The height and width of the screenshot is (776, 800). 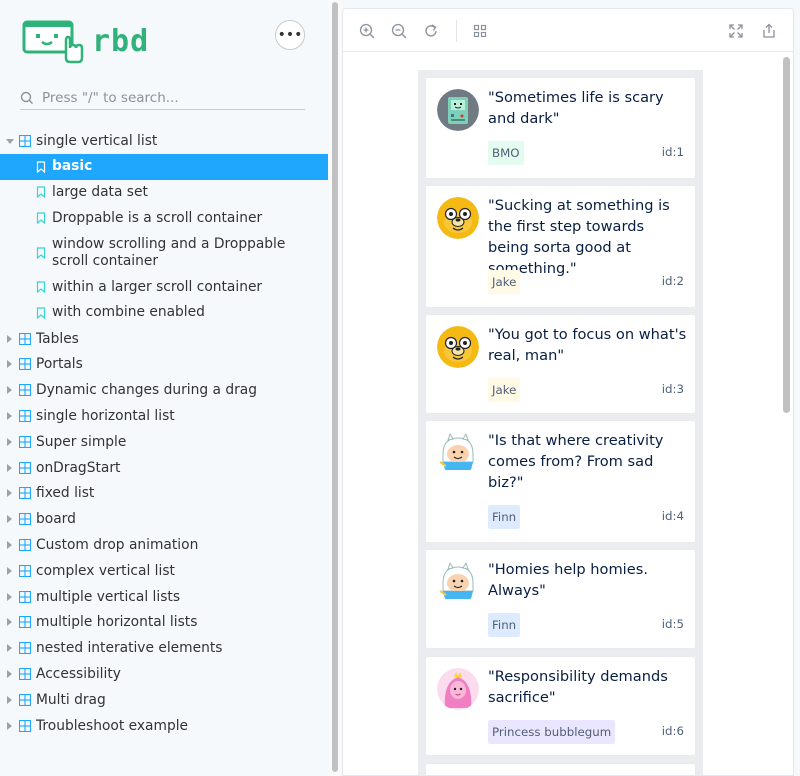 What do you see at coordinates (164, 365) in the screenshot?
I see `tree-group: Portals` at bounding box center [164, 365].